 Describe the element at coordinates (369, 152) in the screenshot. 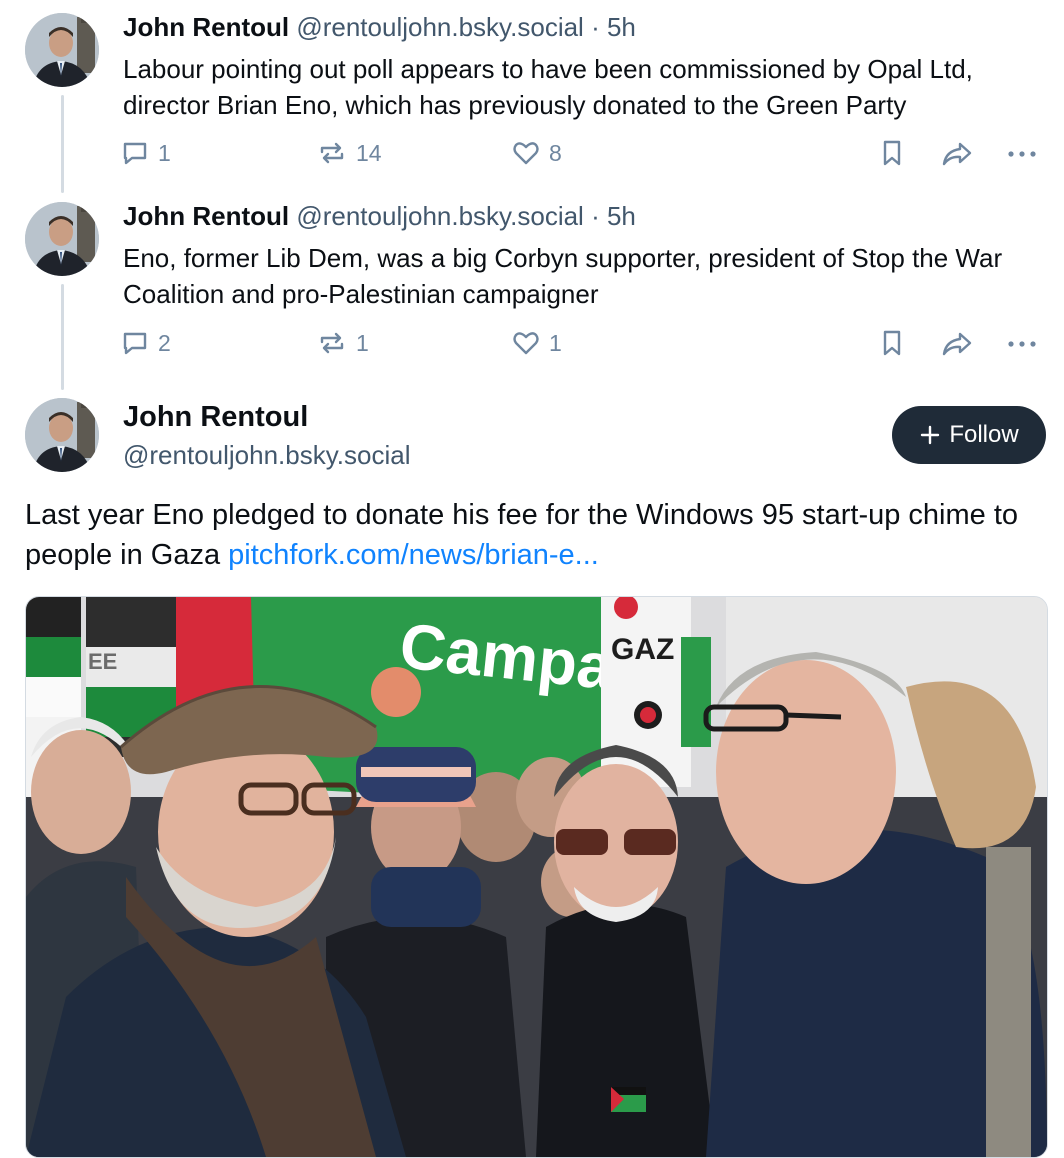

I see `repost-count: 14` at that location.